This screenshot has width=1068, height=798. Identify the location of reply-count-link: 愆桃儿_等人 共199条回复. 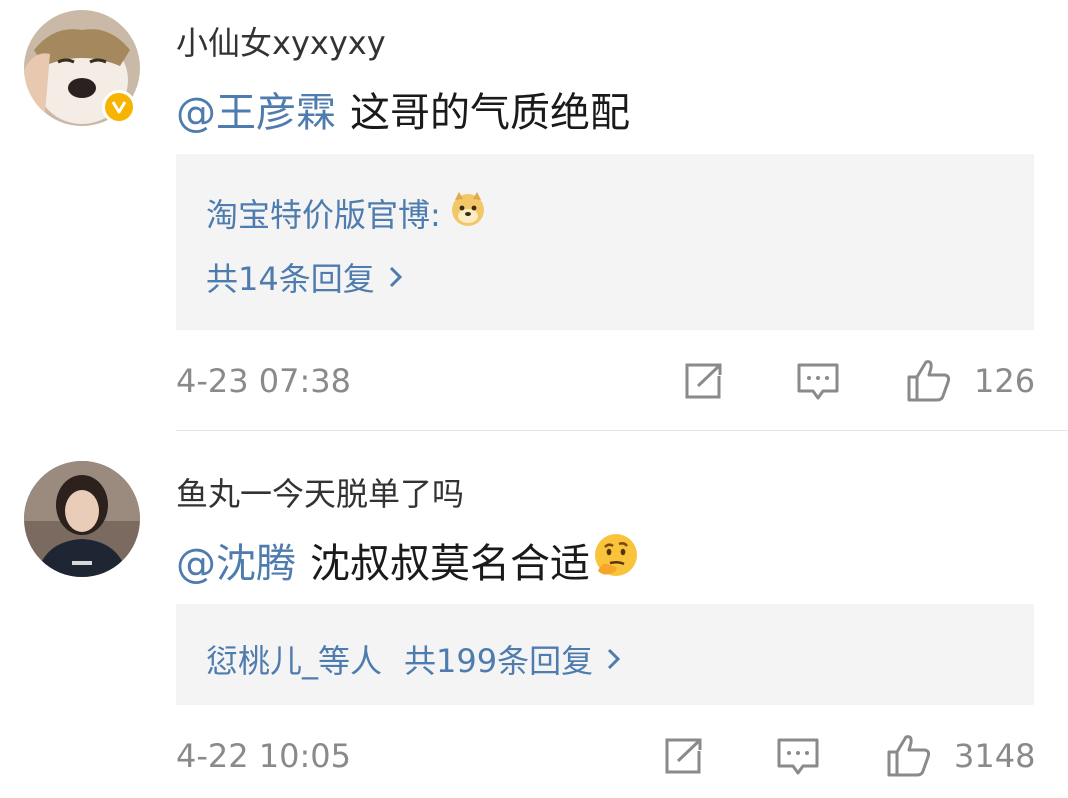
(413, 659).